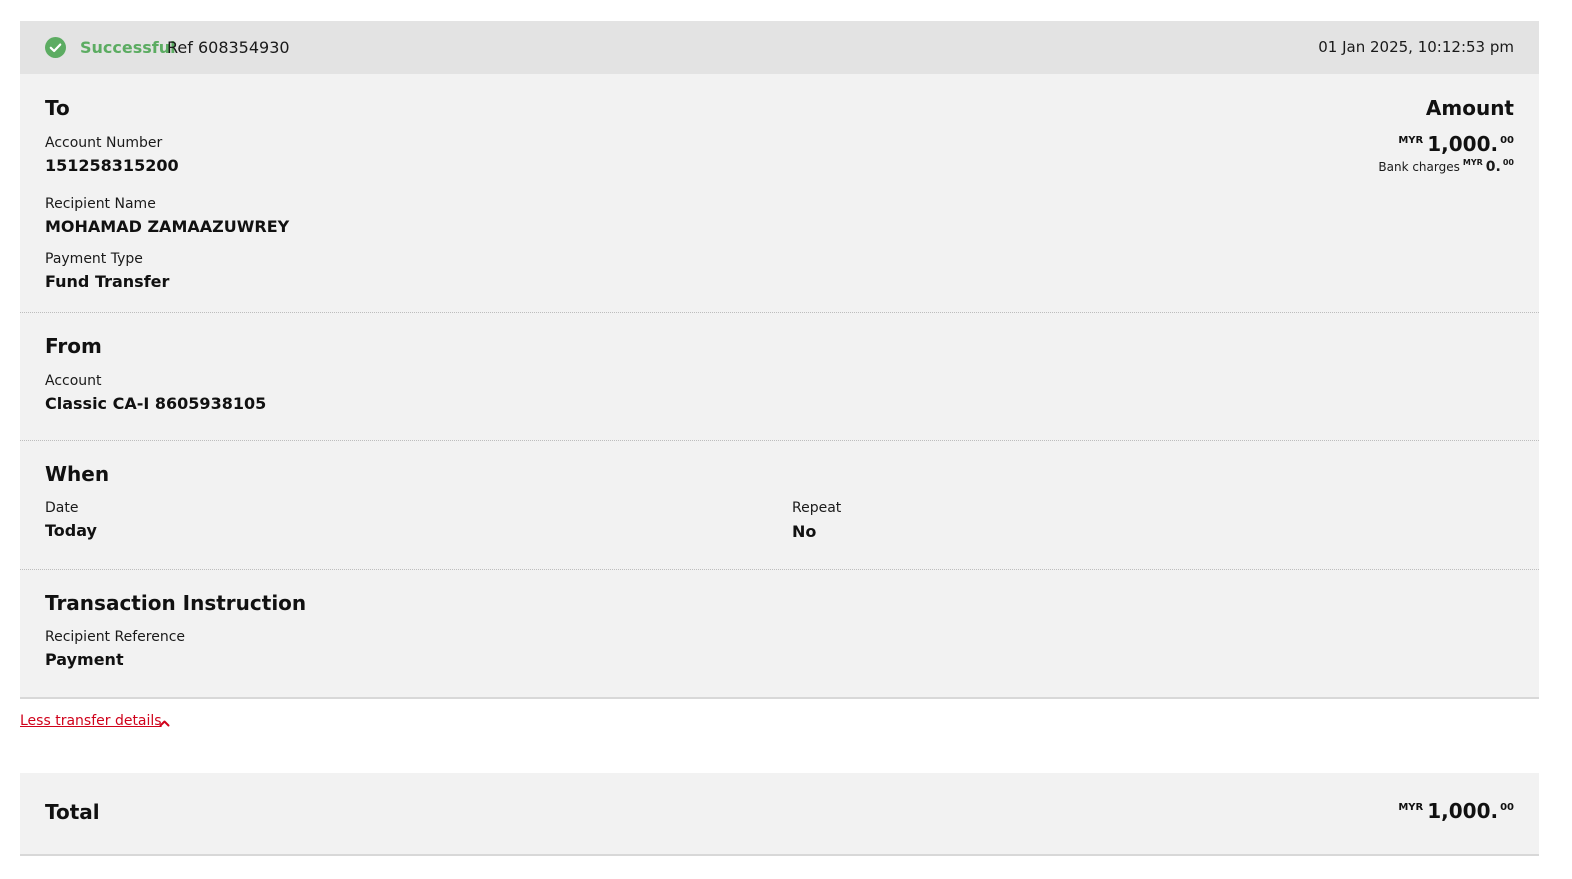 Image resolution: width=1572 pixels, height=879 pixels. Describe the element at coordinates (1507, 807) in the screenshot. I see `total-cents: 00` at that location.